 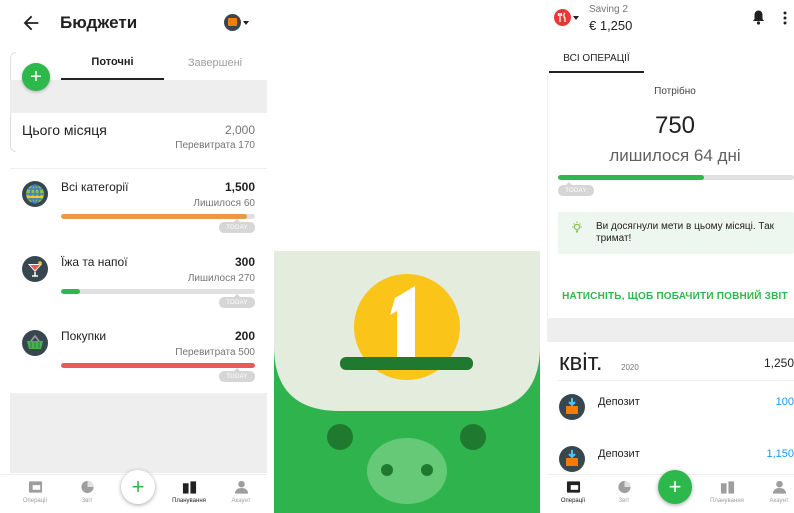 I want to click on transaction-row: Депозит 100, so click(x=670, y=414).